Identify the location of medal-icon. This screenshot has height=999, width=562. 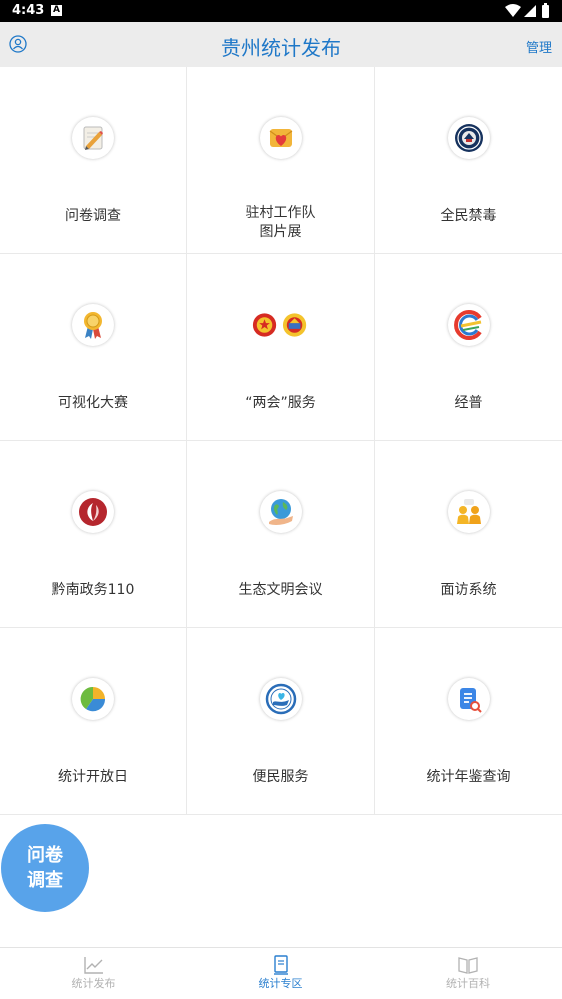
(93, 325).